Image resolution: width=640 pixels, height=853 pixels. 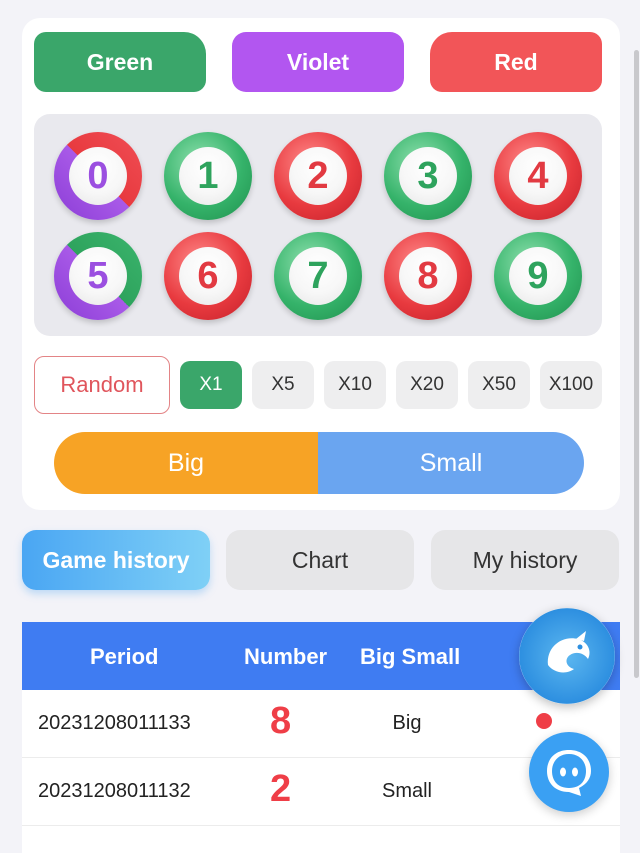 I want to click on big-small-toggle: Big Small, so click(x=319, y=463).